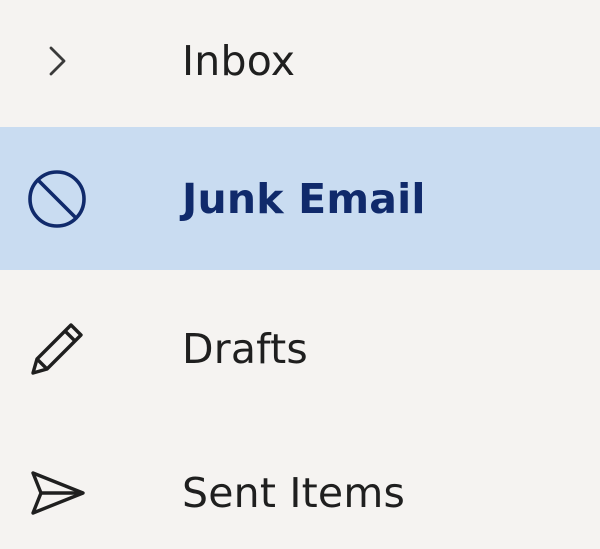 The height and width of the screenshot is (549, 600). Describe the element at coordinates (294, 493) in the screenshot. I see `folder-label-sent-items: Sent Items` at that location.